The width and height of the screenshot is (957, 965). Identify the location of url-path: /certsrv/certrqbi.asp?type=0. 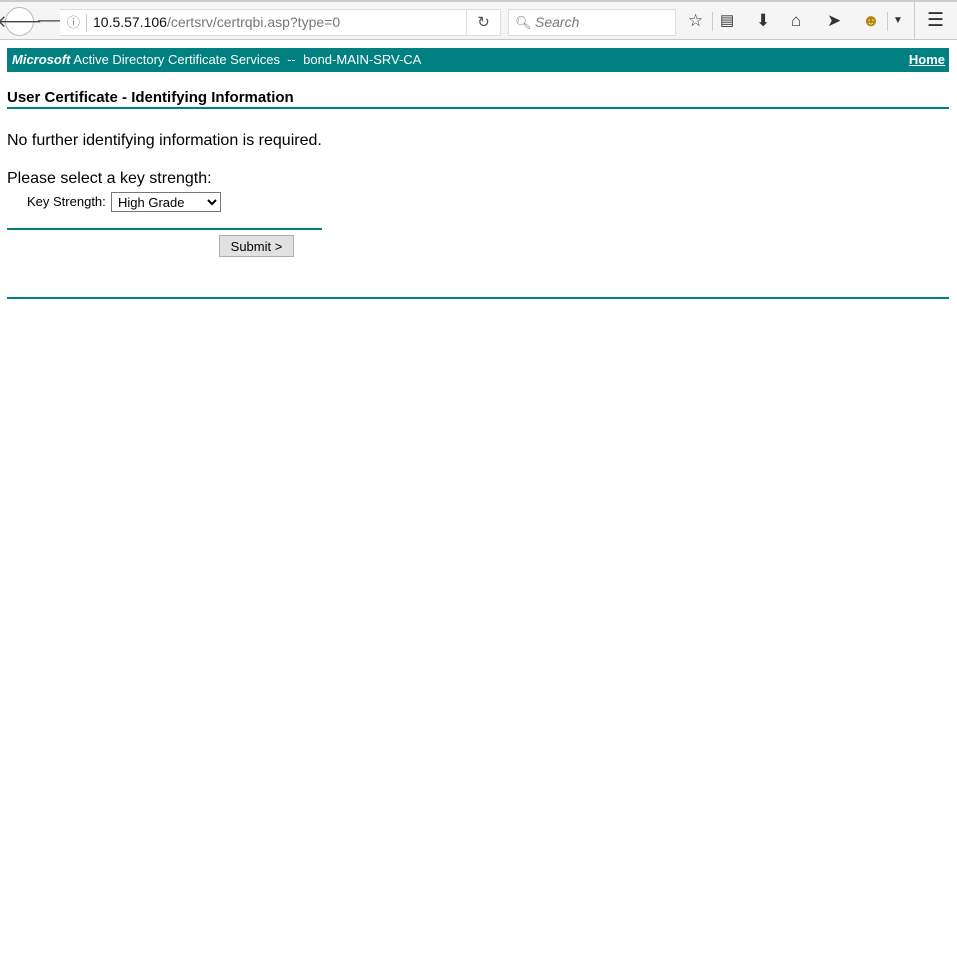
(253, 22).